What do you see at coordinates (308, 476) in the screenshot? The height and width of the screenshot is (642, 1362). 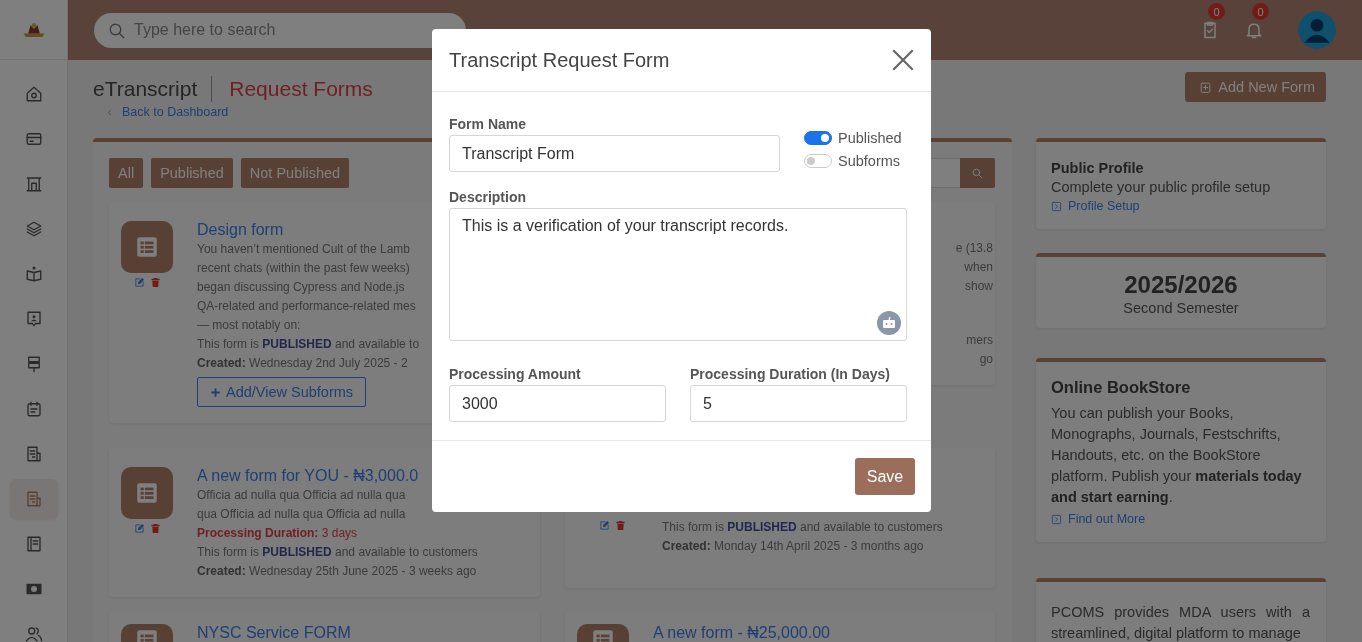 I see `form-title-link: A new form for YOU - ₦3,000.0` at bounding box center [308, 476].